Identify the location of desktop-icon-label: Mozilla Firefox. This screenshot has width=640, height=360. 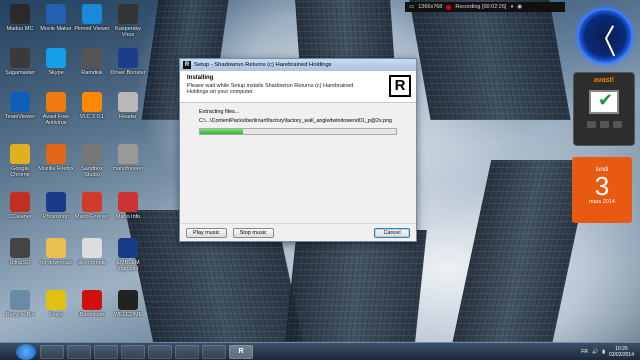
(56, 169).